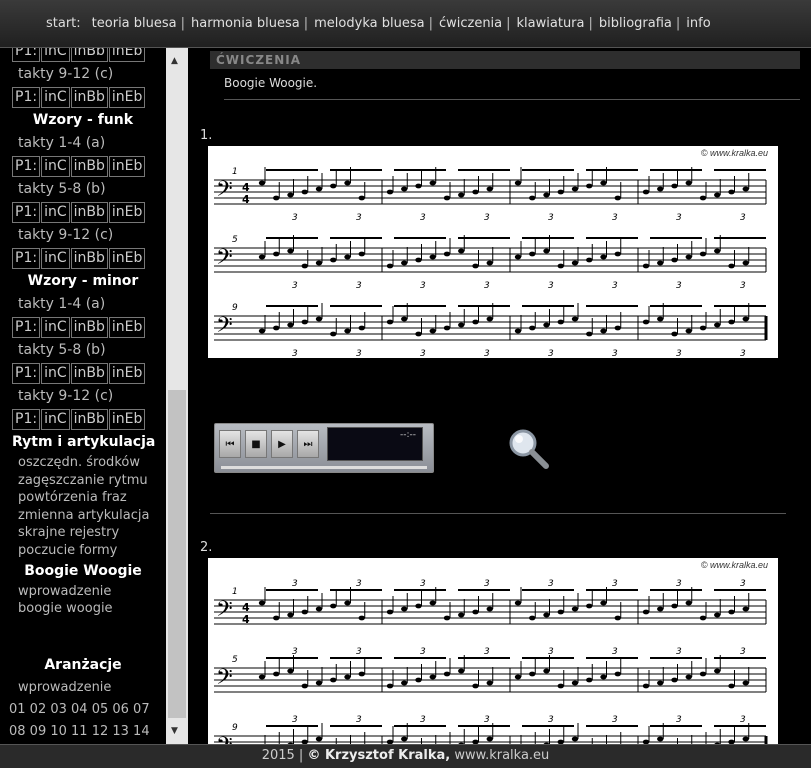 The width and height of the screenshot is (811, 768). I want to click on score-copyright: © www.kralka.eu, so click(734, 153).